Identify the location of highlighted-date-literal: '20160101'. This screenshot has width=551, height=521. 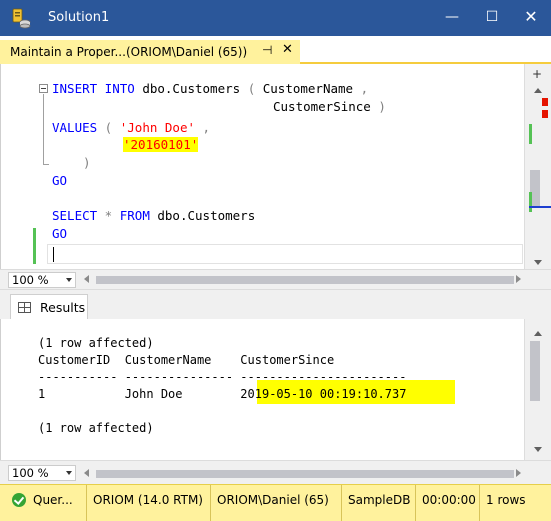
(161, 144).